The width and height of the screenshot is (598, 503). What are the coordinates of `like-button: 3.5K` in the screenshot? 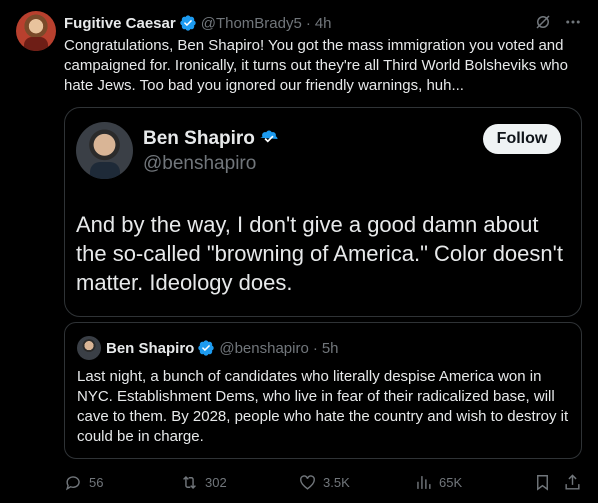 It's located at (324, 482).